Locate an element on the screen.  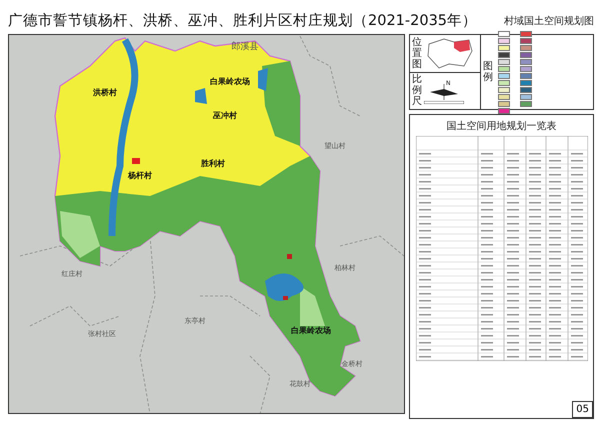
location-map-label: 位置图 is located at coordinates (417, 53).